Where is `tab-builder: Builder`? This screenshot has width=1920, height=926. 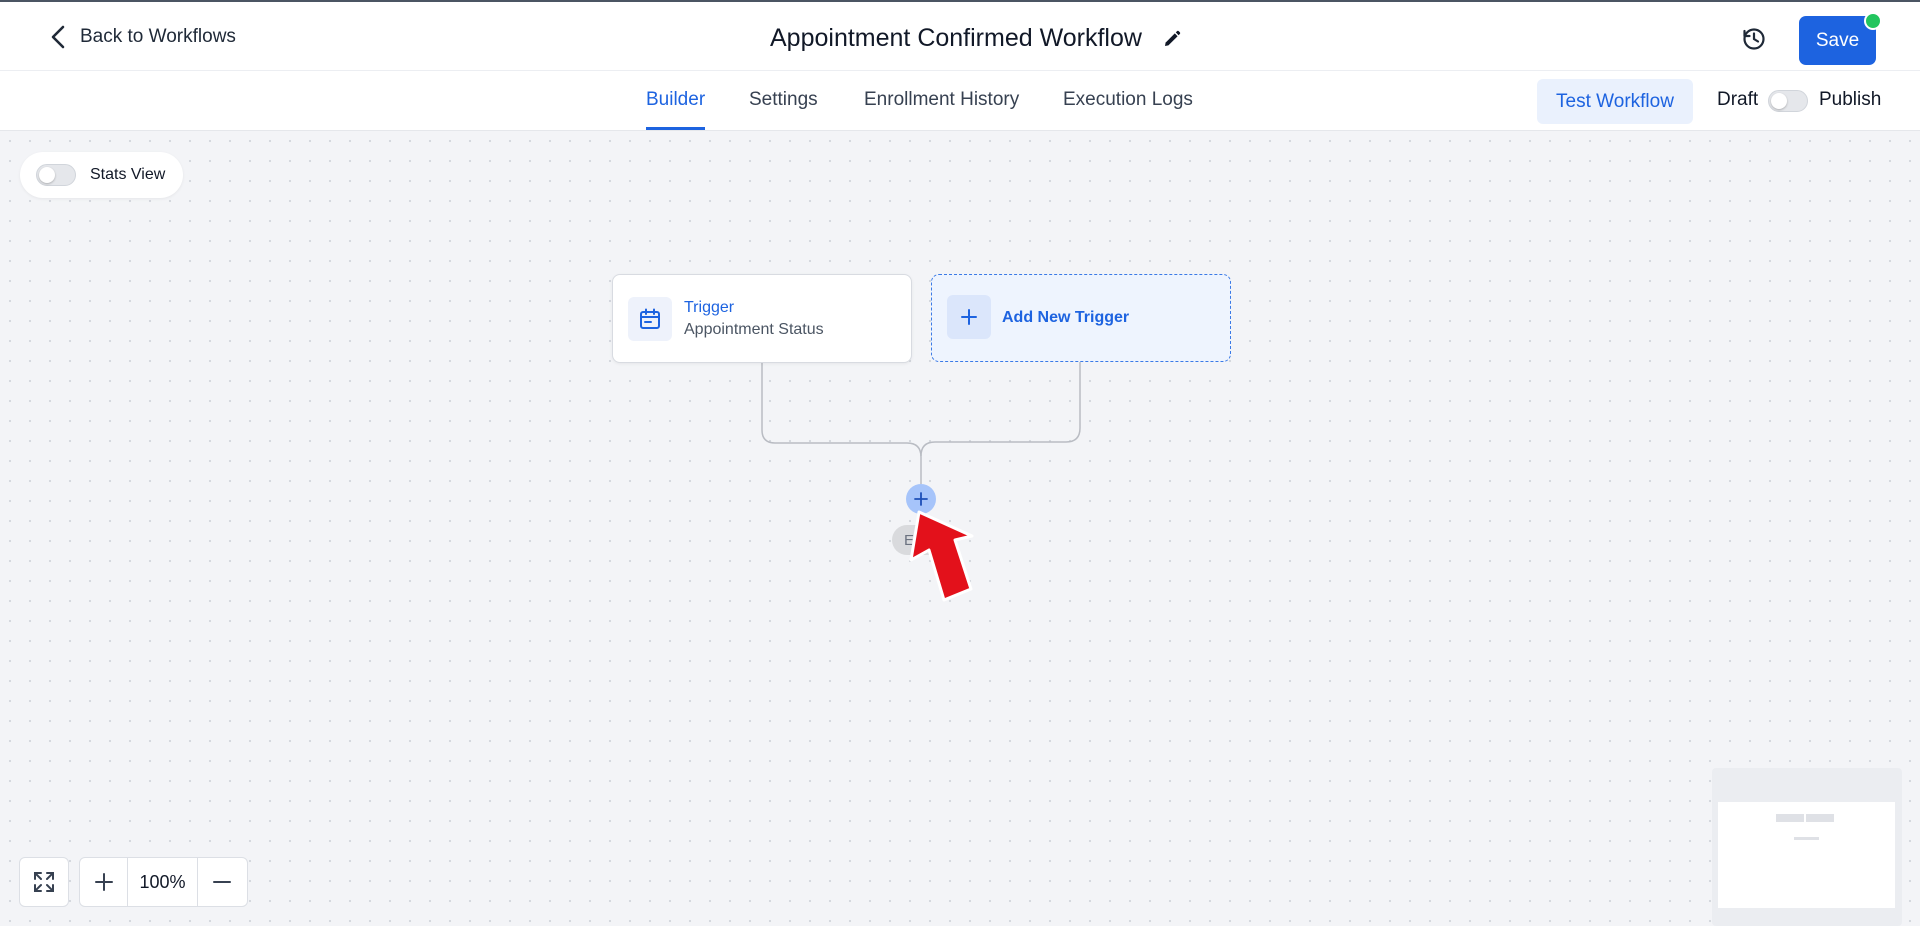 tab-builder: Builder is located at coordinates (675, 100).